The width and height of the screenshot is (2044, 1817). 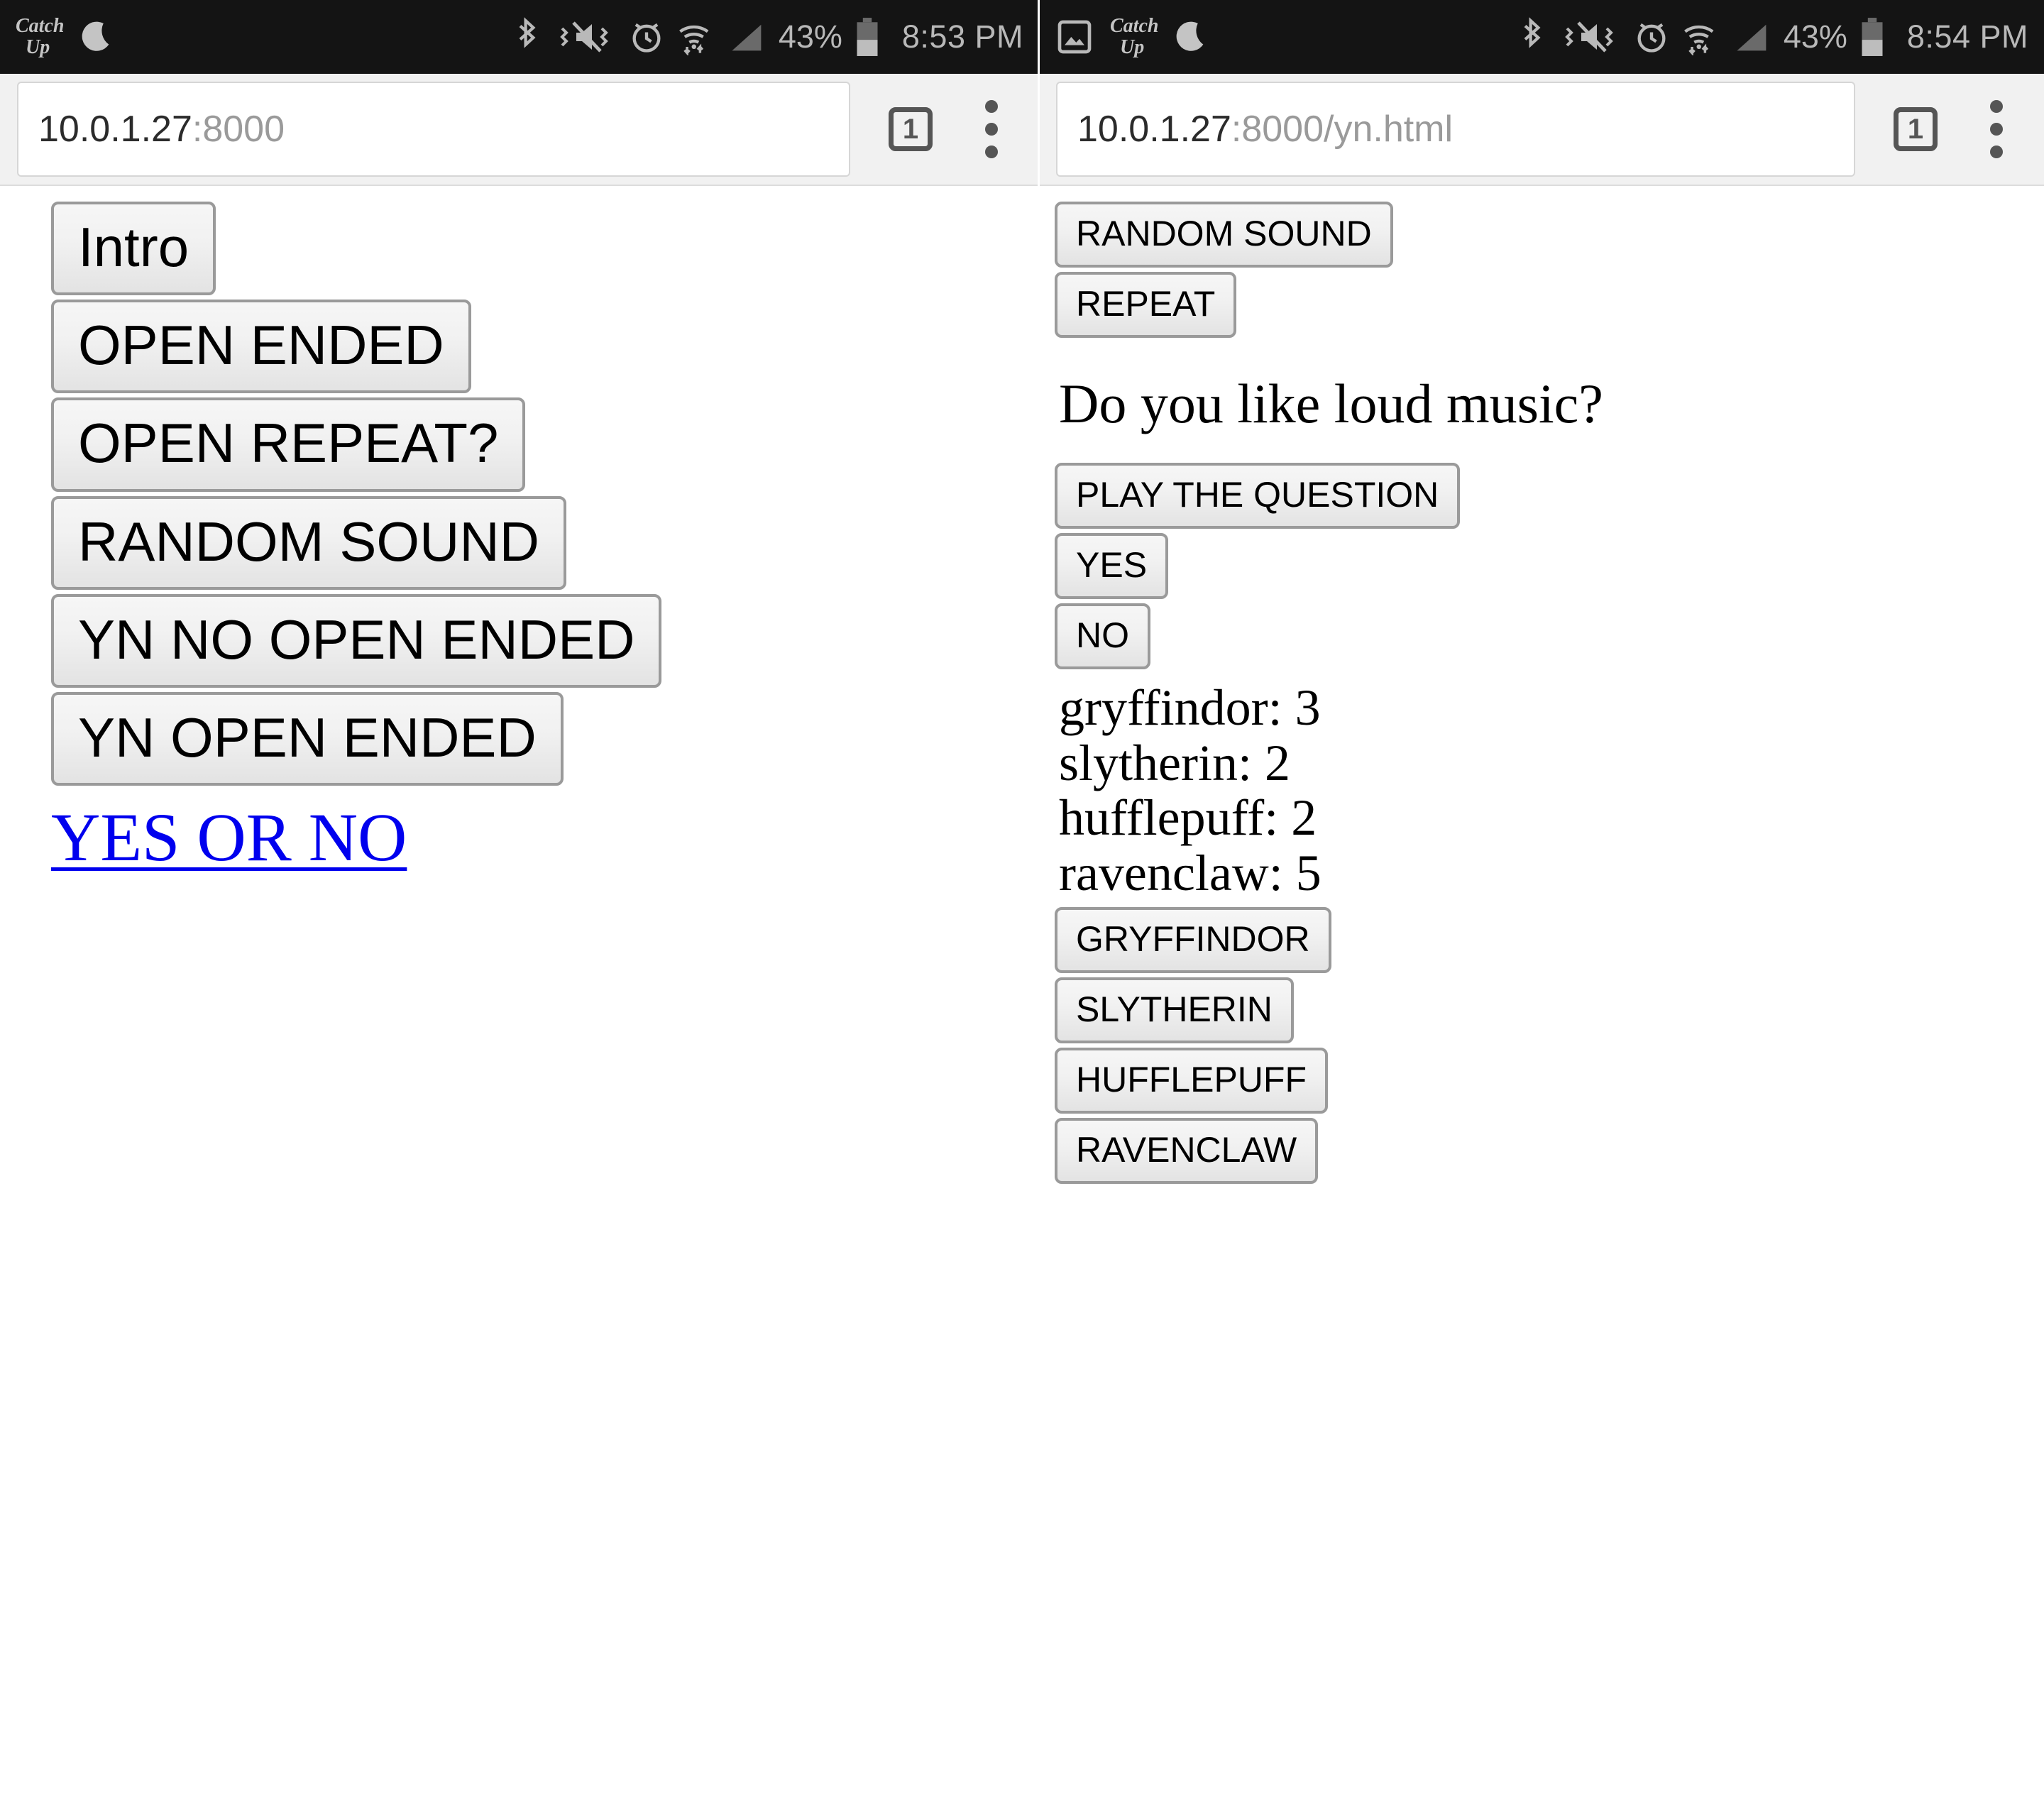 I want to click on gryffindor-button: GRYFFINDOR, so click(x=1193, y=939).